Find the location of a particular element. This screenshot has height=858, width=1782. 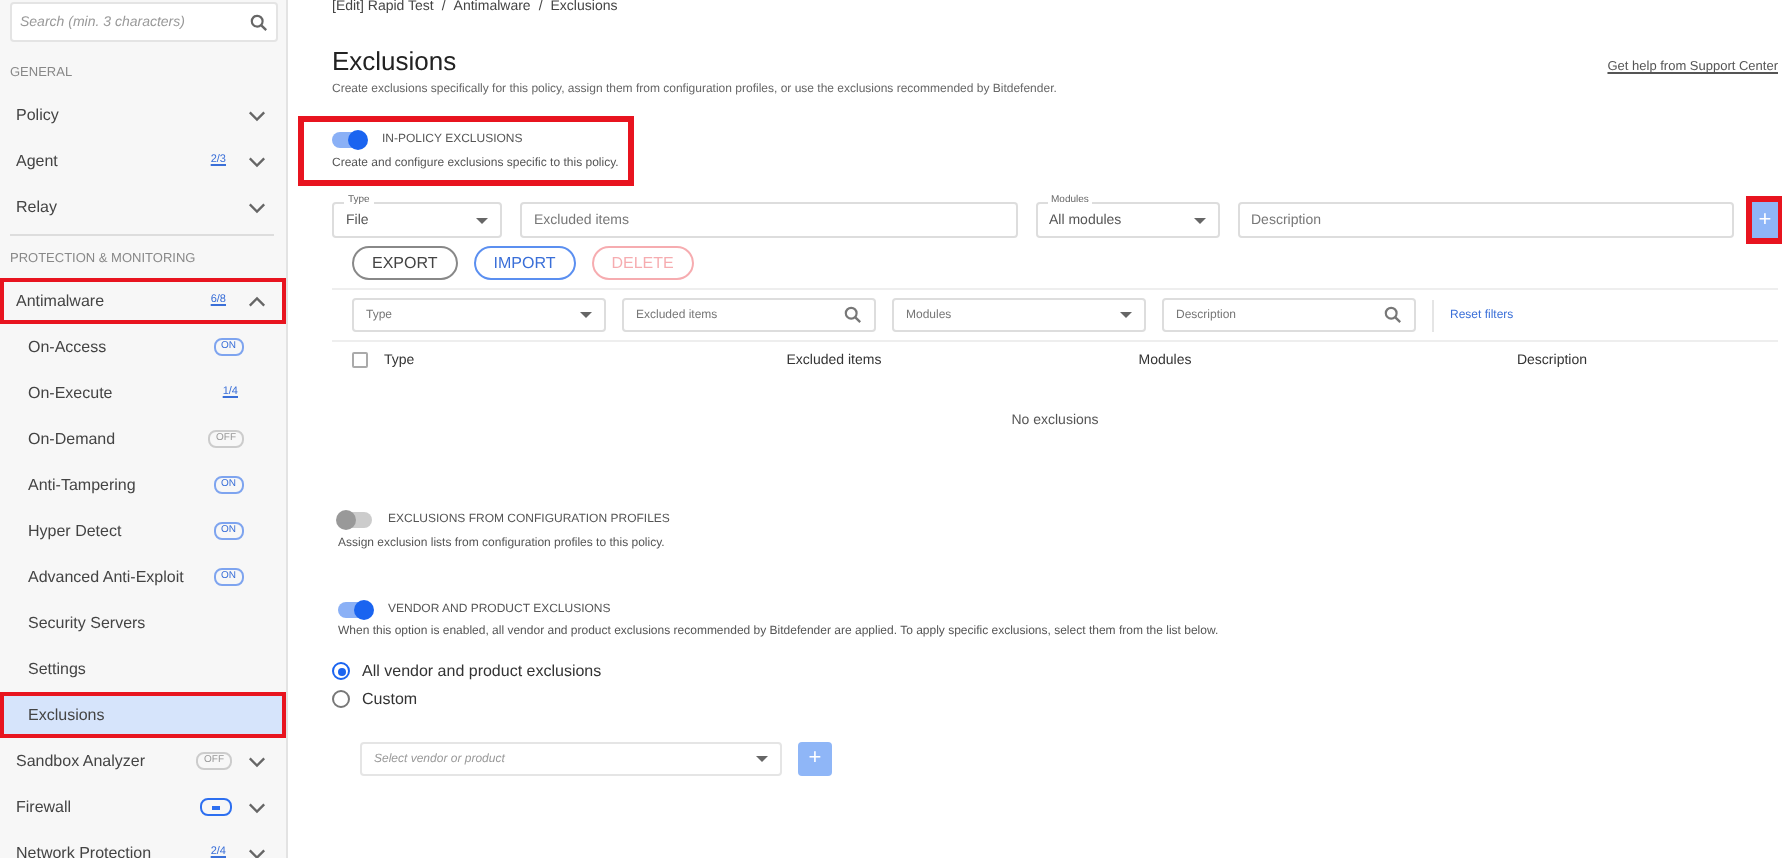

sidebar-item: Relay is located at coordinates (143, 207).